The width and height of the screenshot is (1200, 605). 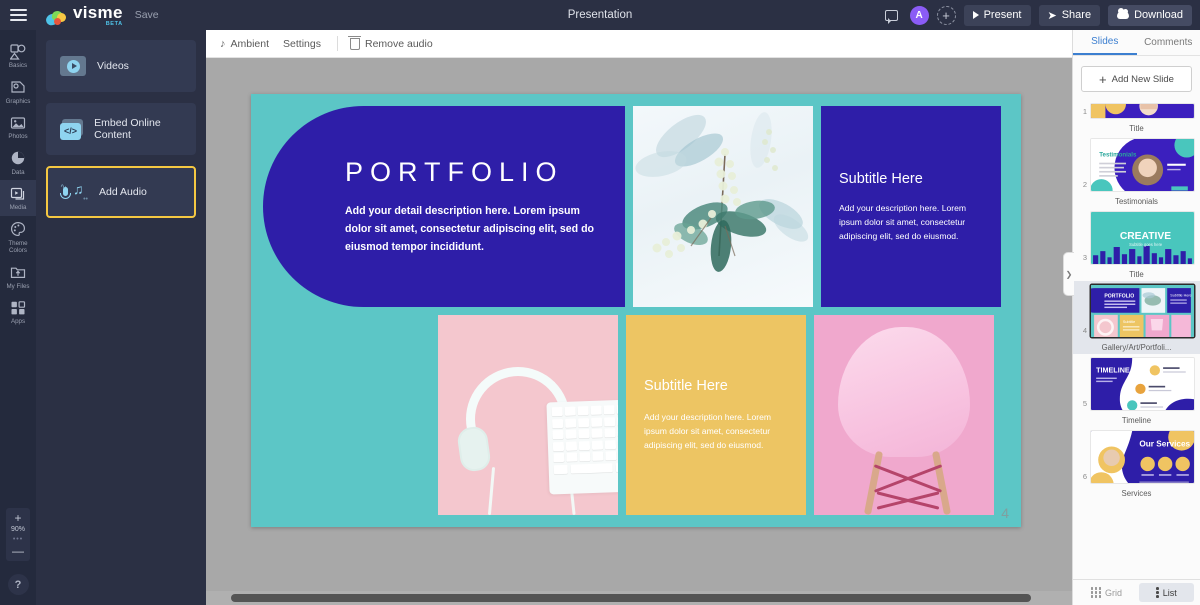 I want to click on sidebar-item-graphics: Graphics, so click(x=18, y=92).